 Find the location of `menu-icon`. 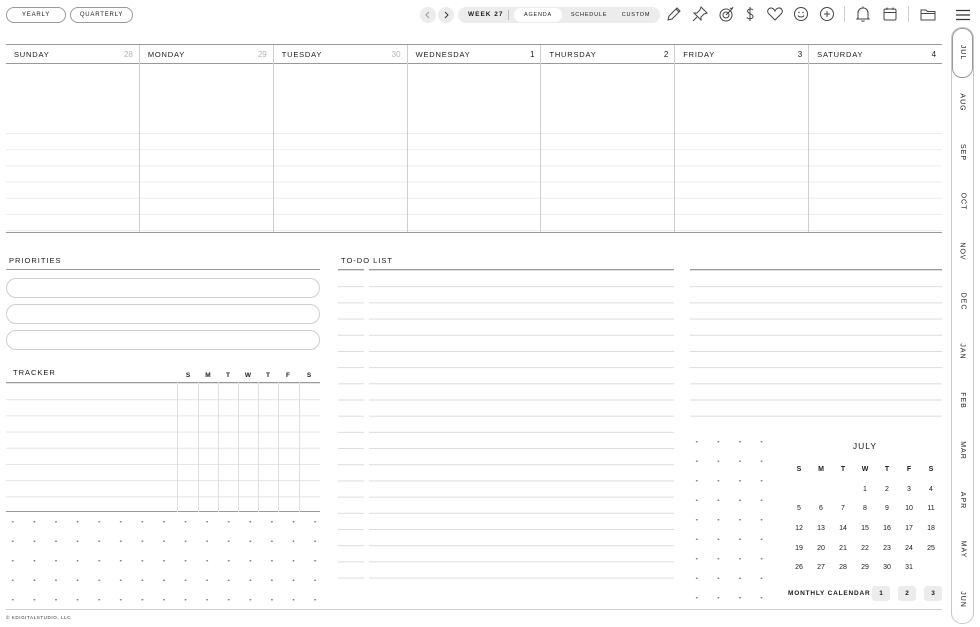

menu-icon is located at coordinates (963, 14).